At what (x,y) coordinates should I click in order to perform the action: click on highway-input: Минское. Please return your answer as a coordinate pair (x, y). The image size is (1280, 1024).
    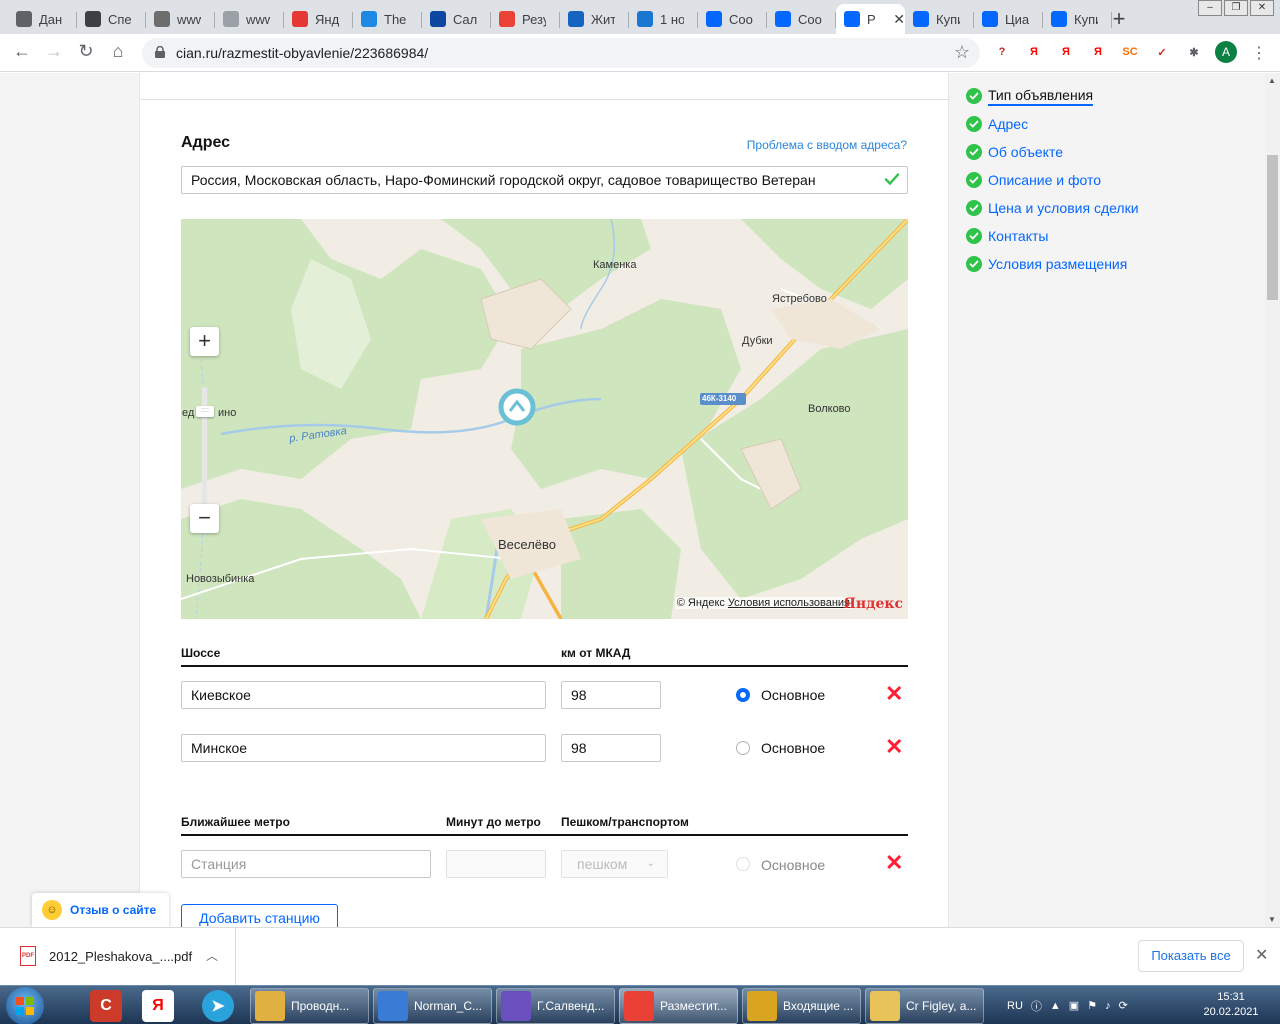
    Looking at the image, I should click on (363, 748).